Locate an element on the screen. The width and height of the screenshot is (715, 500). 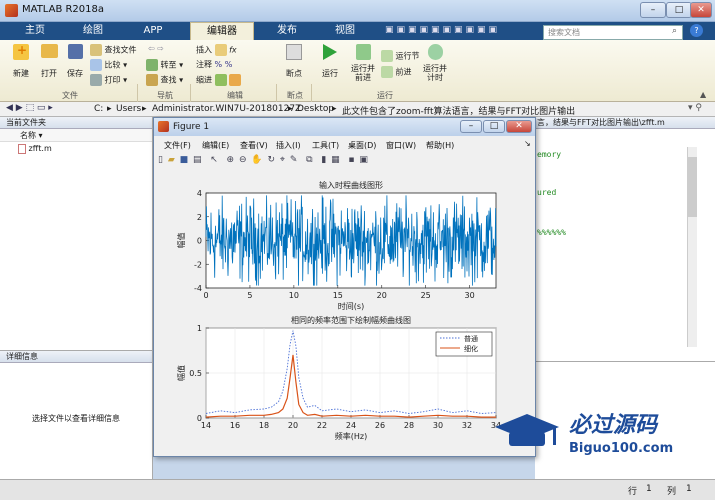
open-folder-icon is located at coordinates (49, 51).